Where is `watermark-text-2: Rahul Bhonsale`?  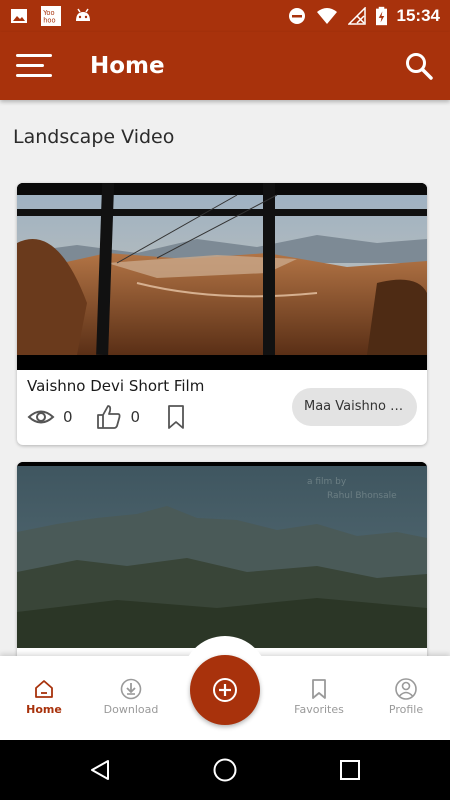
watermark-text-2: Rahul Bhonsale is located at coordinates (362, 496).